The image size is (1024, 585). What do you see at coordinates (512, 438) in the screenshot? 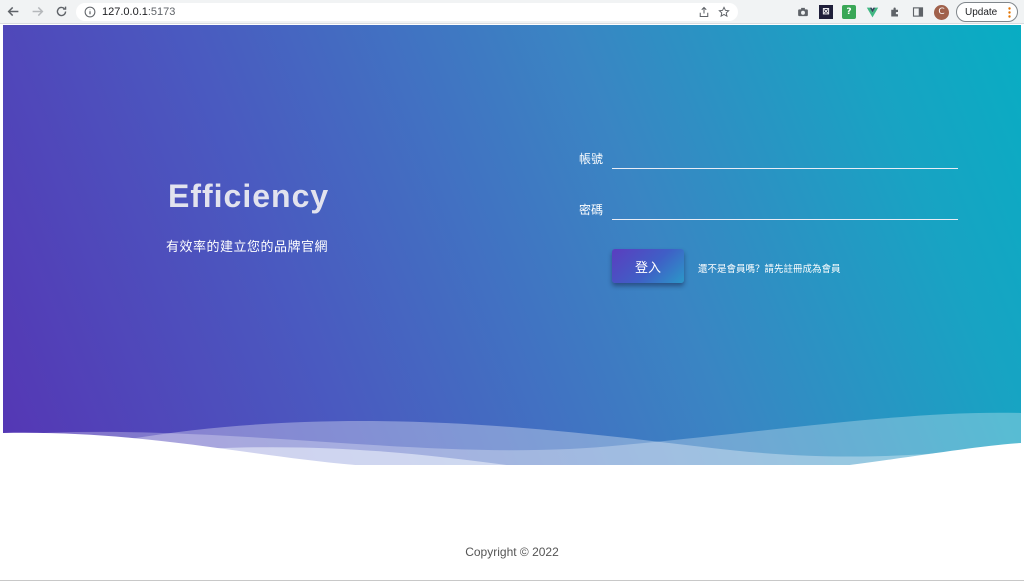
I see `wave-decoration` at bounding box center [512, 438].